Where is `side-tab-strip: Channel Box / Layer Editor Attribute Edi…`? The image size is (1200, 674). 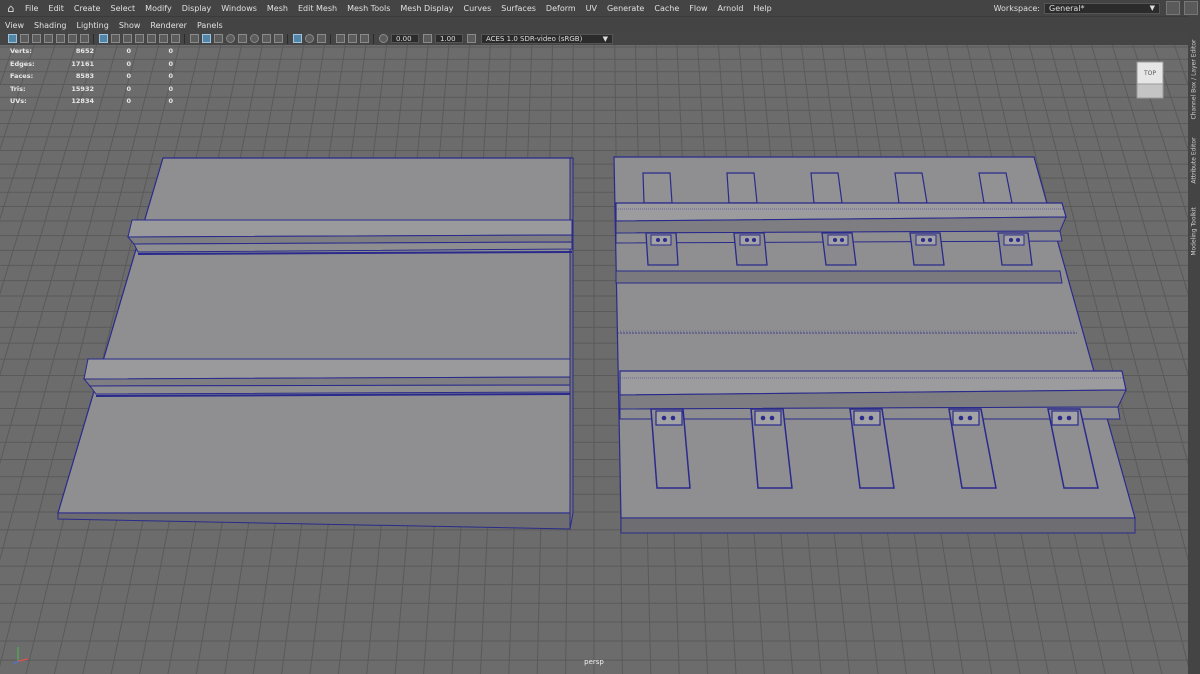
side-tab-strip: Channel Box / Layer Editor Attribute Edi… is located at coordinates (1194, 345).